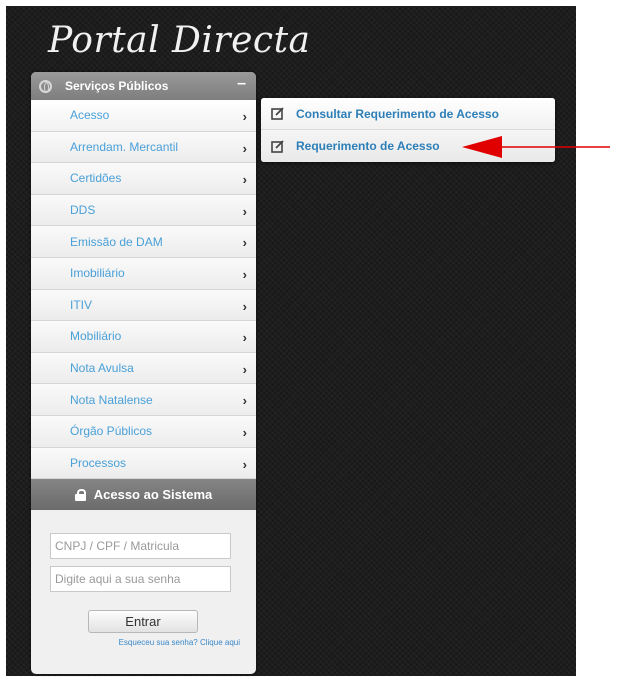  What do you see at coordinates (143, 210) in the screenshot?
I see `menu-item-dds: DDS ›` at bounding box center [143, 210].